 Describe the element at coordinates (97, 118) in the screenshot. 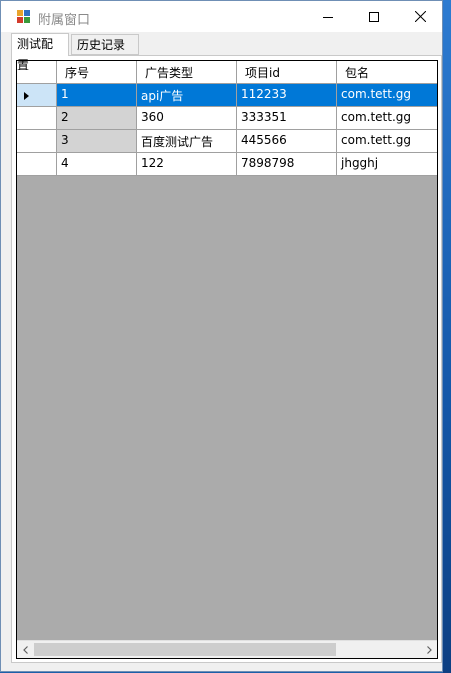

I see `table-cell: 2` at that location.